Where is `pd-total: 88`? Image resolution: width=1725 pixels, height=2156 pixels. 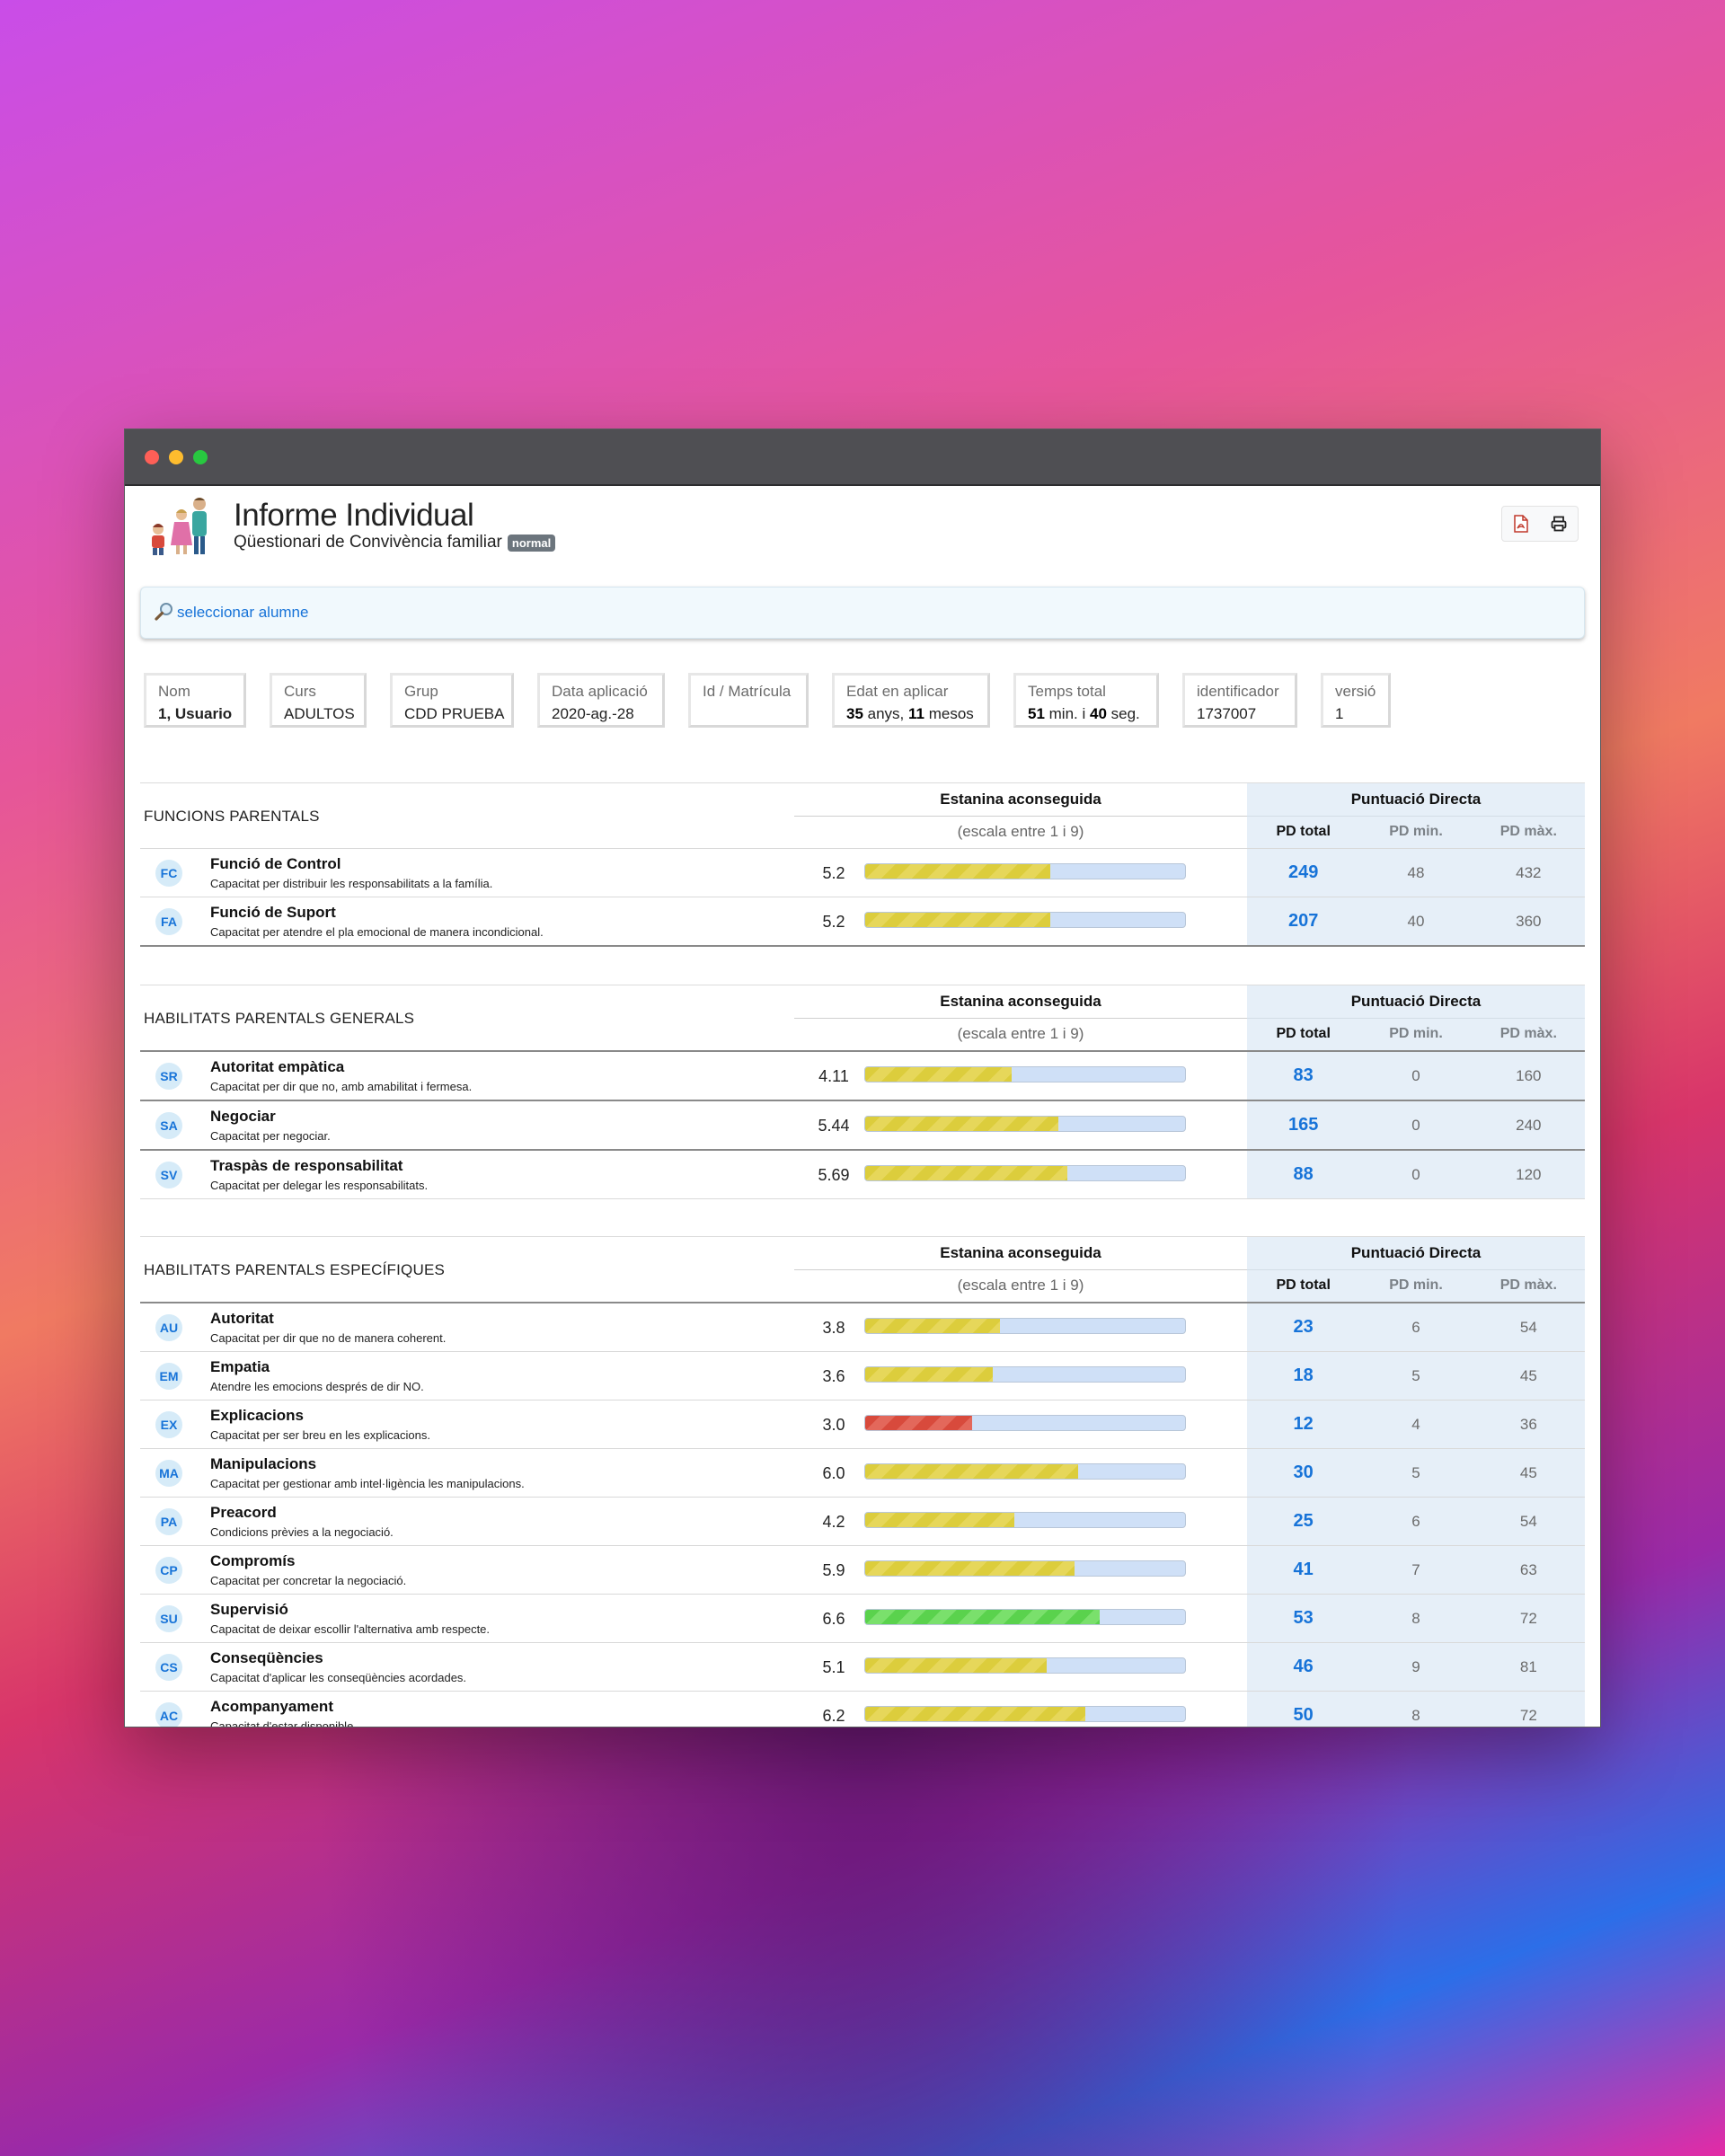 pd-total: 88 is located at coordinates (1303, 1174).